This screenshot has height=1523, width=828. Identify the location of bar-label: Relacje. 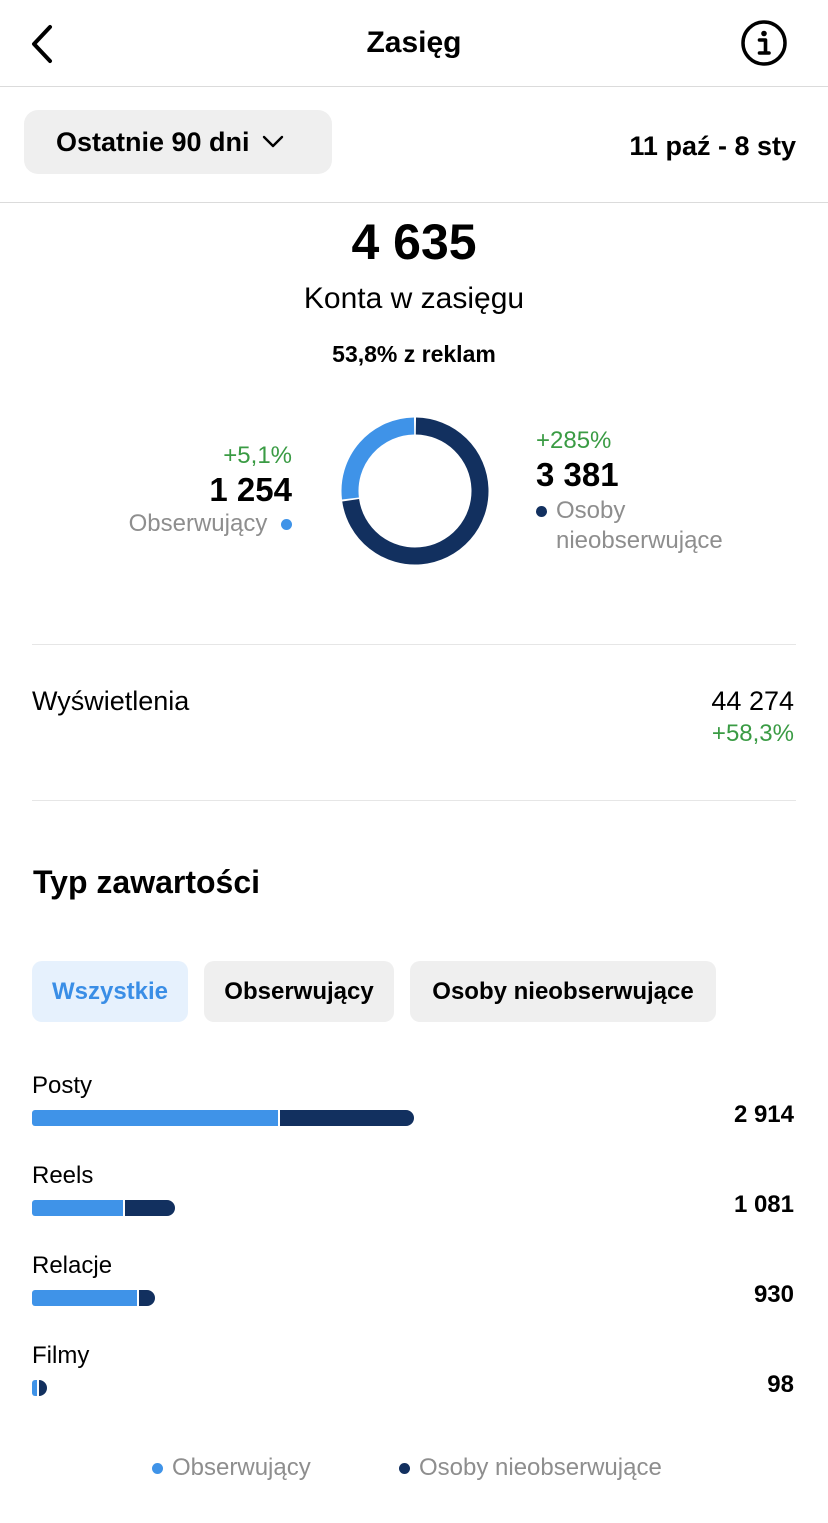
(72, 1265).